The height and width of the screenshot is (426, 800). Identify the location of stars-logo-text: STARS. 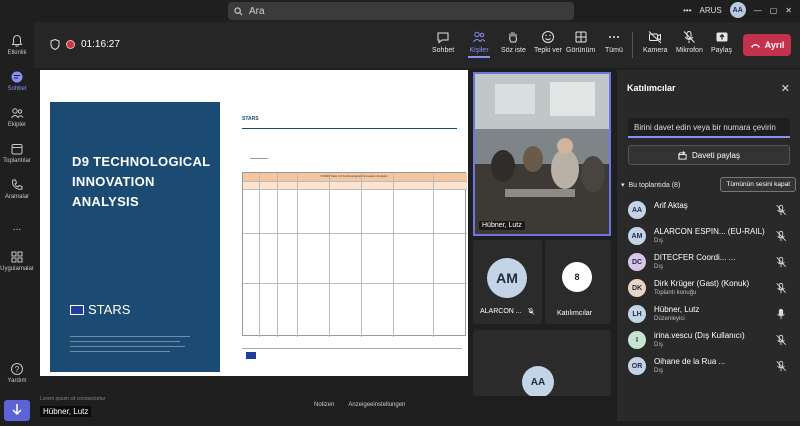
(109, 309).